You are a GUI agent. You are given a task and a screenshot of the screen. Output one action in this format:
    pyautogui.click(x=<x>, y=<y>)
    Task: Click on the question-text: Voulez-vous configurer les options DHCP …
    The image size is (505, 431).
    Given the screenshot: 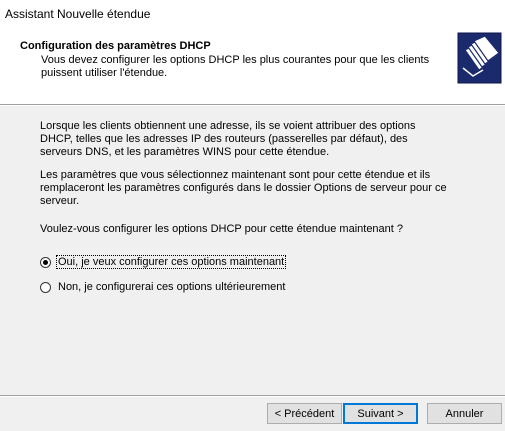 What is the action you would take?
    pyautogui.click(x=222, y=229)
    